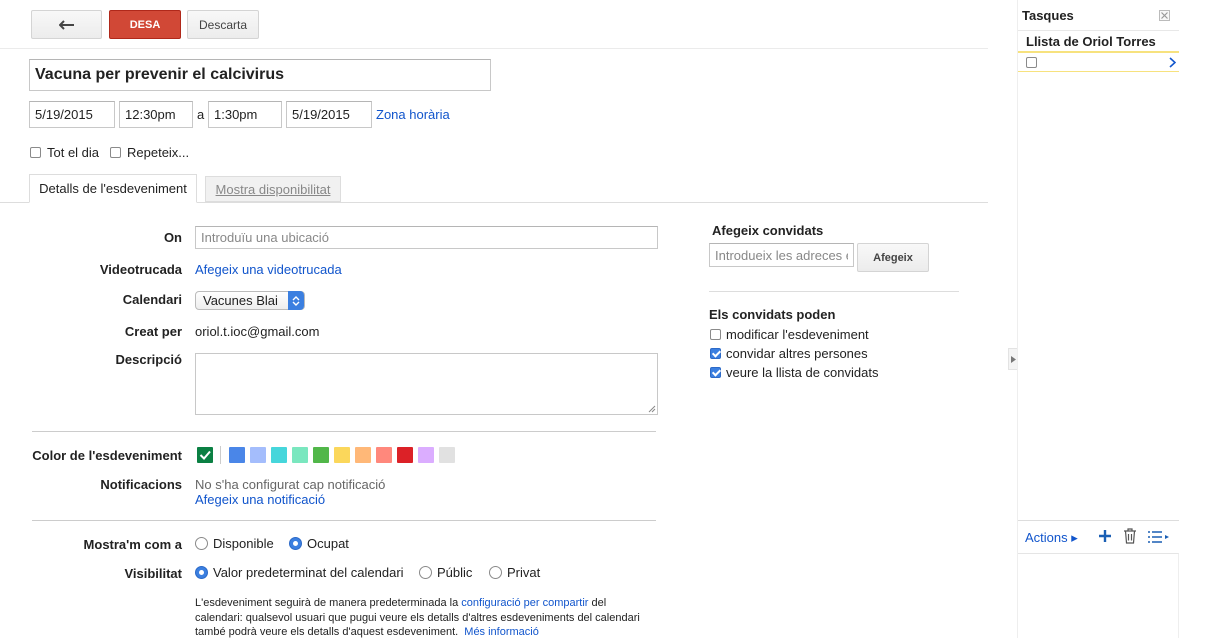  I want to click on event-title-text: Vacuna per prevenir el calcivirus, so click(160, 74).